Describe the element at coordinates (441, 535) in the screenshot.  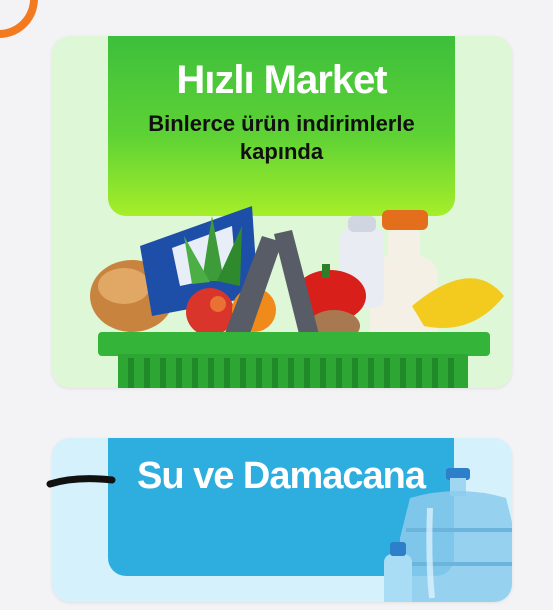
I see `water-jug-image` at that location.